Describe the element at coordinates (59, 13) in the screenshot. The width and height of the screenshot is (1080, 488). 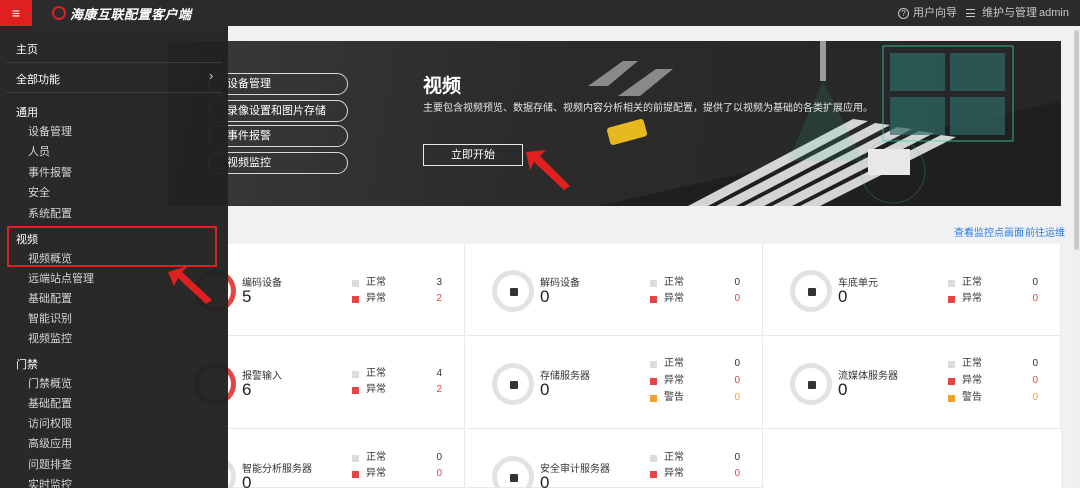
I see `brand-logo-icon` at that location.